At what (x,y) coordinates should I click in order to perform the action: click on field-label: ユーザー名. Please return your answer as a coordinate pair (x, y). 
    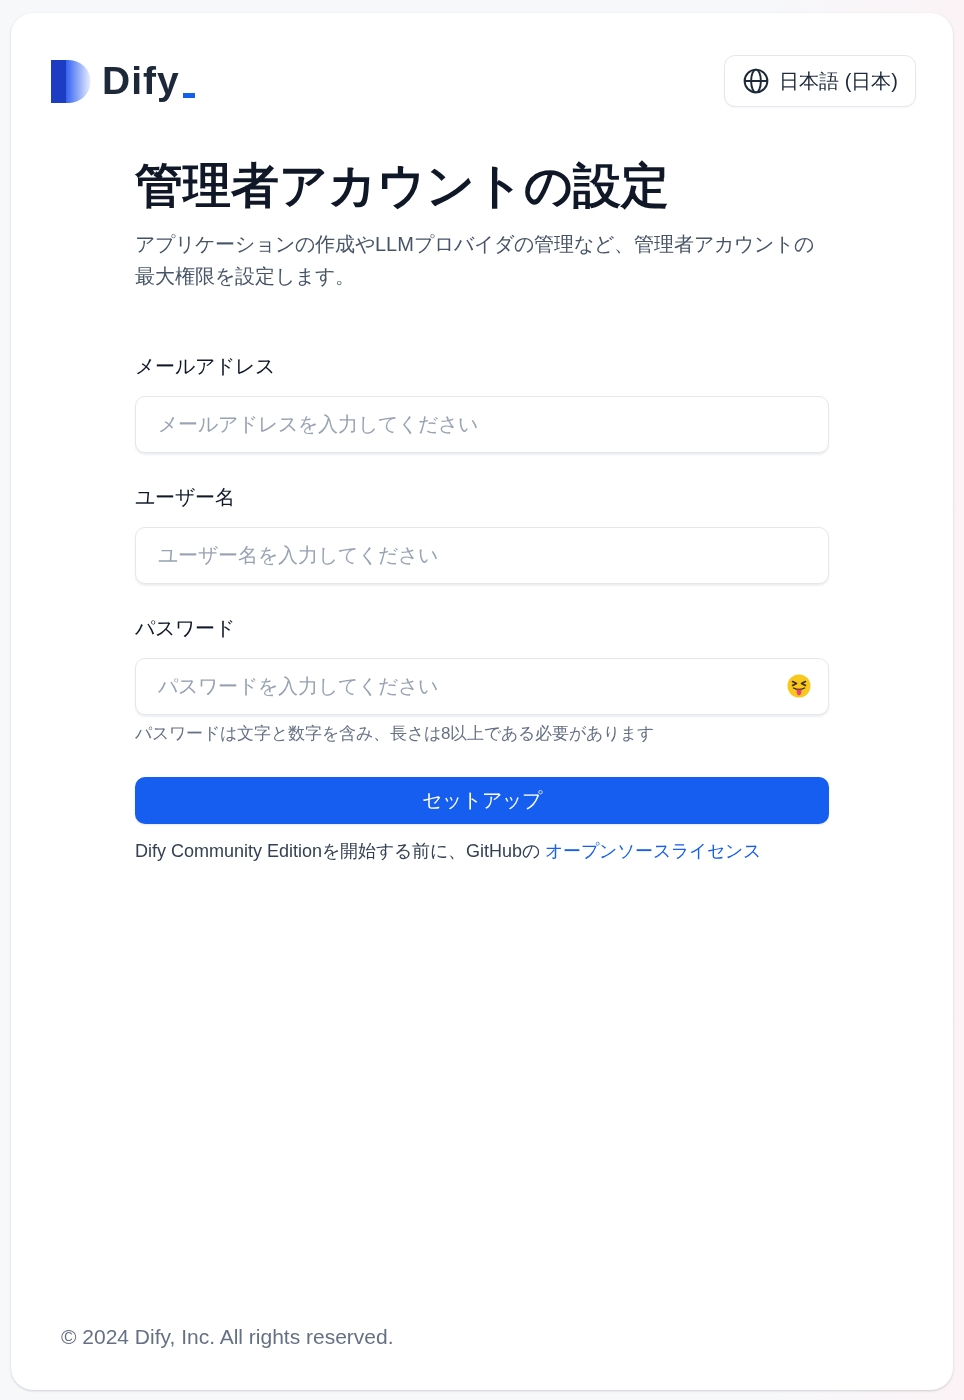
    Looking at the image, I should click on (185, 497).